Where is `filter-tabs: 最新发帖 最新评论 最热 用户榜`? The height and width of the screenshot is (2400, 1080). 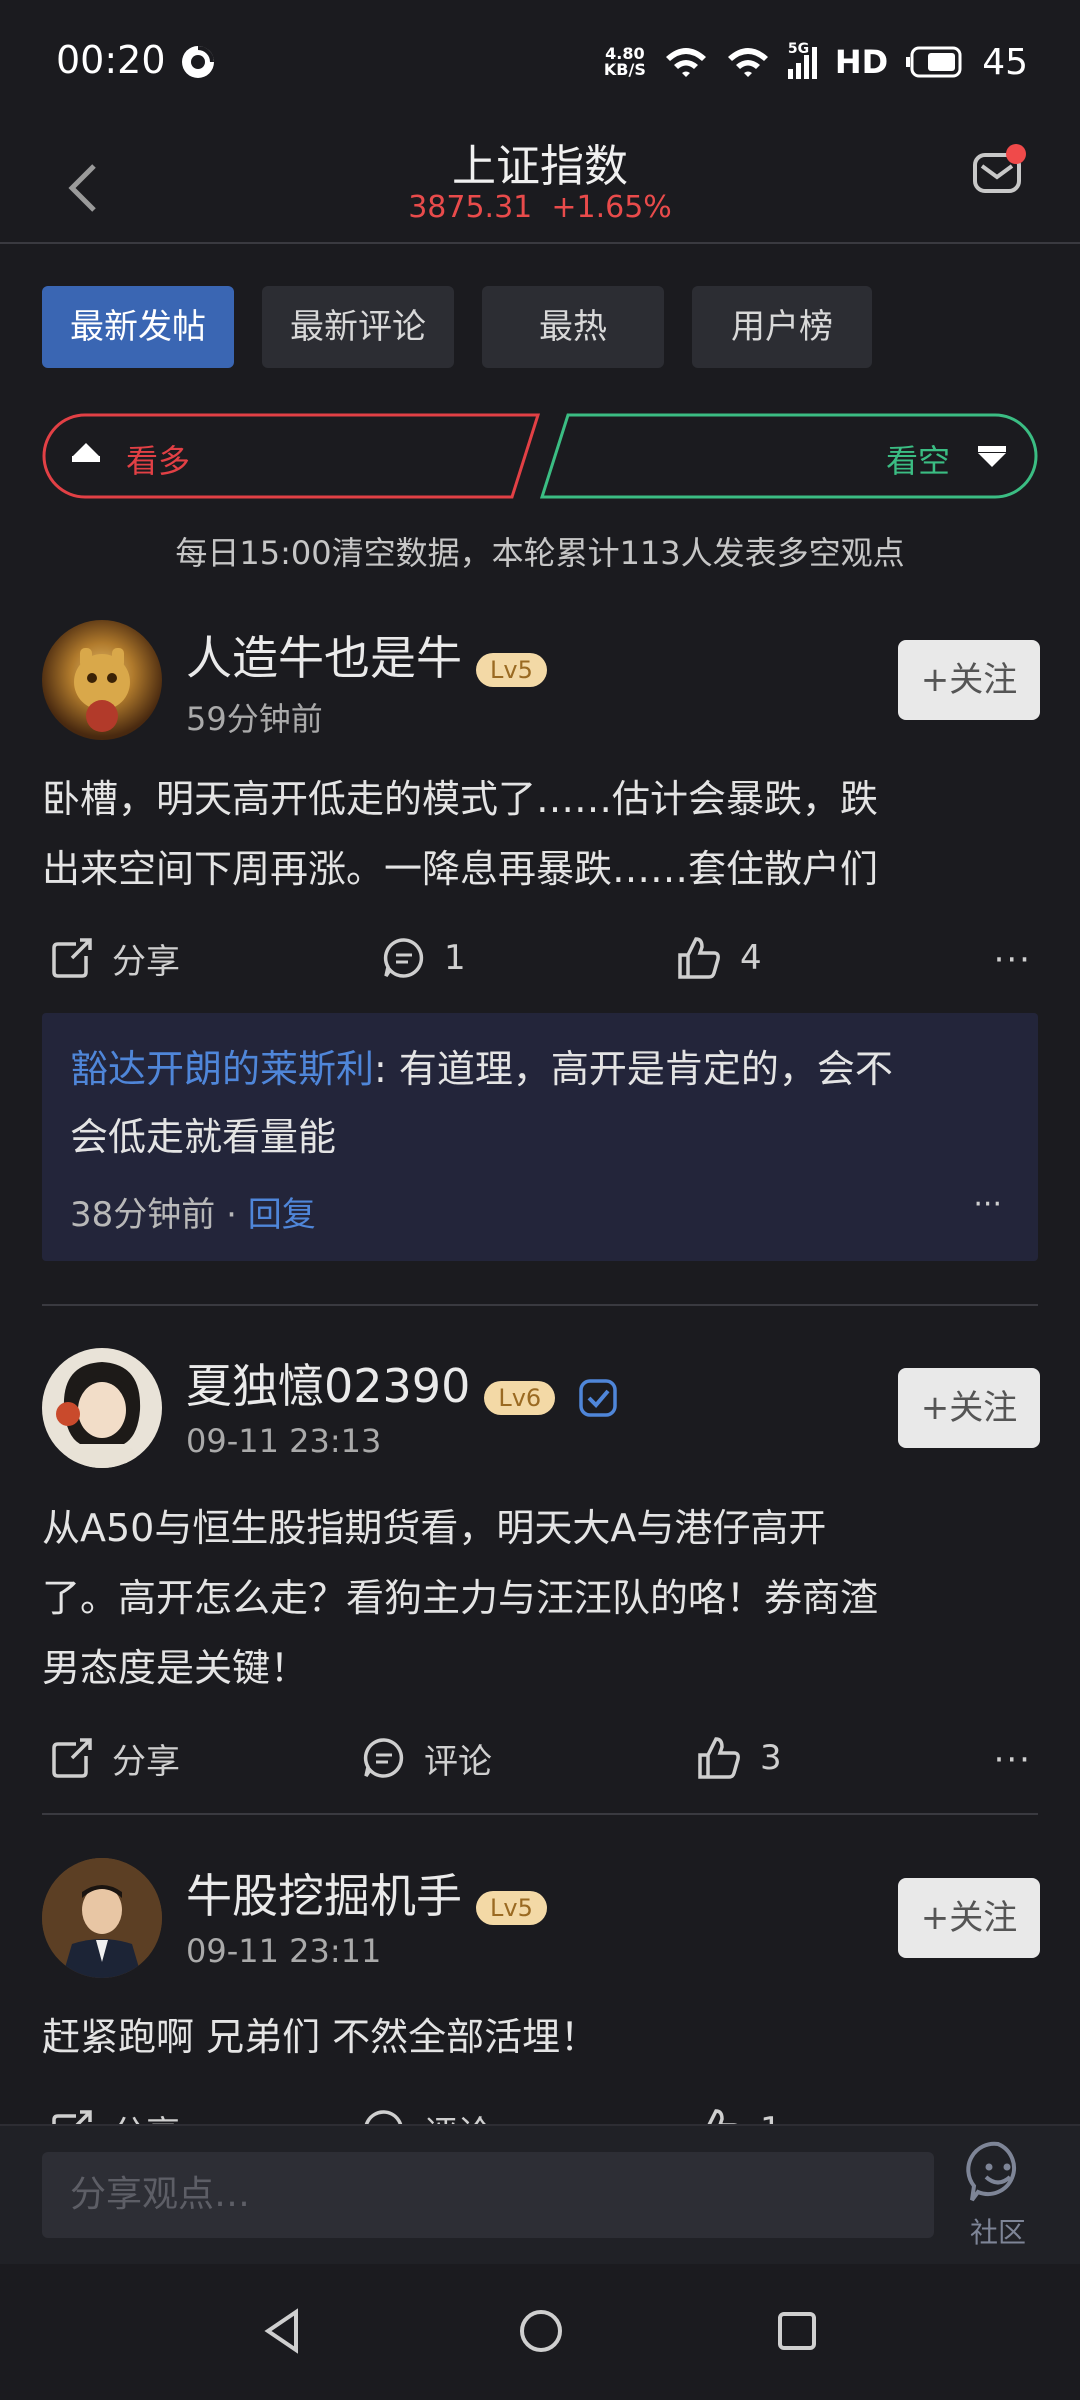
filter-tabs: 最新发帖 最新评论 最热 用户榜 is located at coordinates (457, 327).